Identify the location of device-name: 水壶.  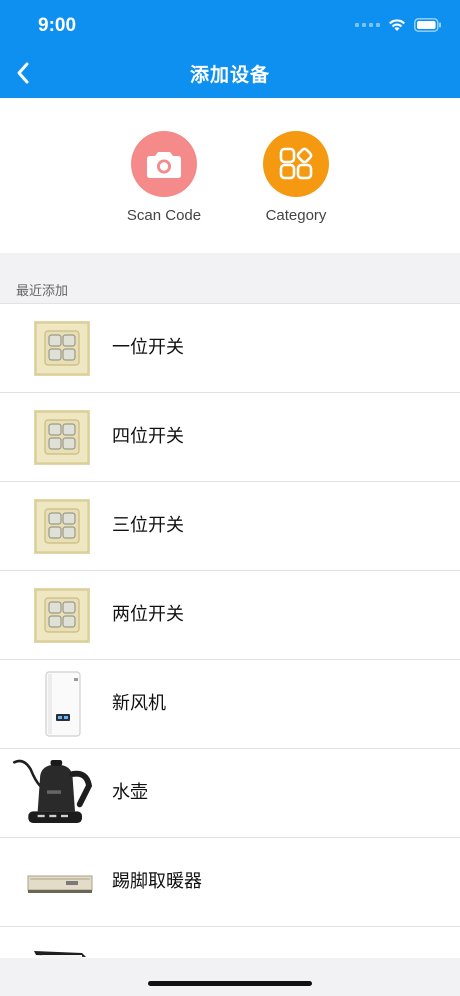
(130, 792).